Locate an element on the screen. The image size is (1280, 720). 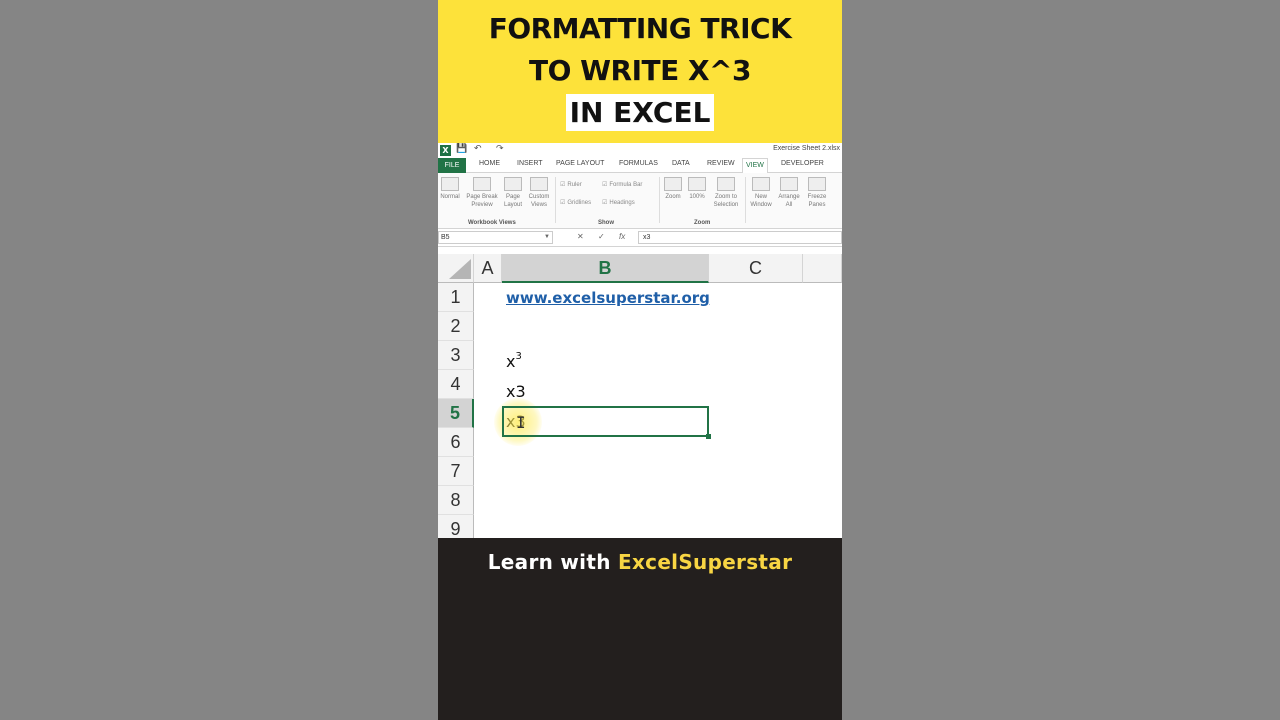
title-line-2: TO WRITE X^3 is located at coordinates (640, 70).